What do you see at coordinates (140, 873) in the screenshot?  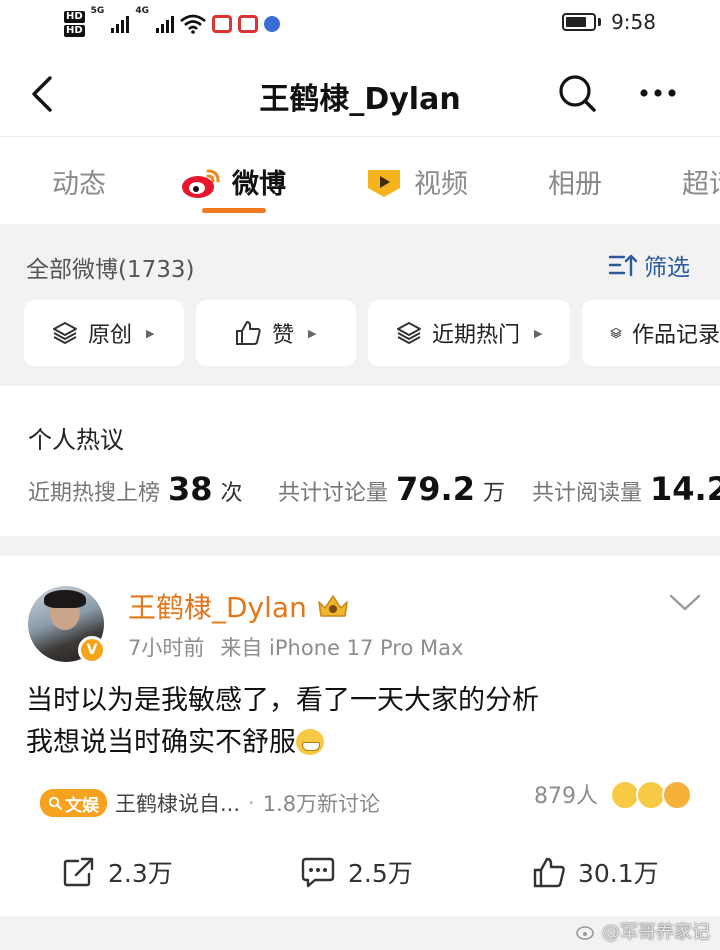 I see `repost-count: 2.3万` at bounding box center [140, 873].